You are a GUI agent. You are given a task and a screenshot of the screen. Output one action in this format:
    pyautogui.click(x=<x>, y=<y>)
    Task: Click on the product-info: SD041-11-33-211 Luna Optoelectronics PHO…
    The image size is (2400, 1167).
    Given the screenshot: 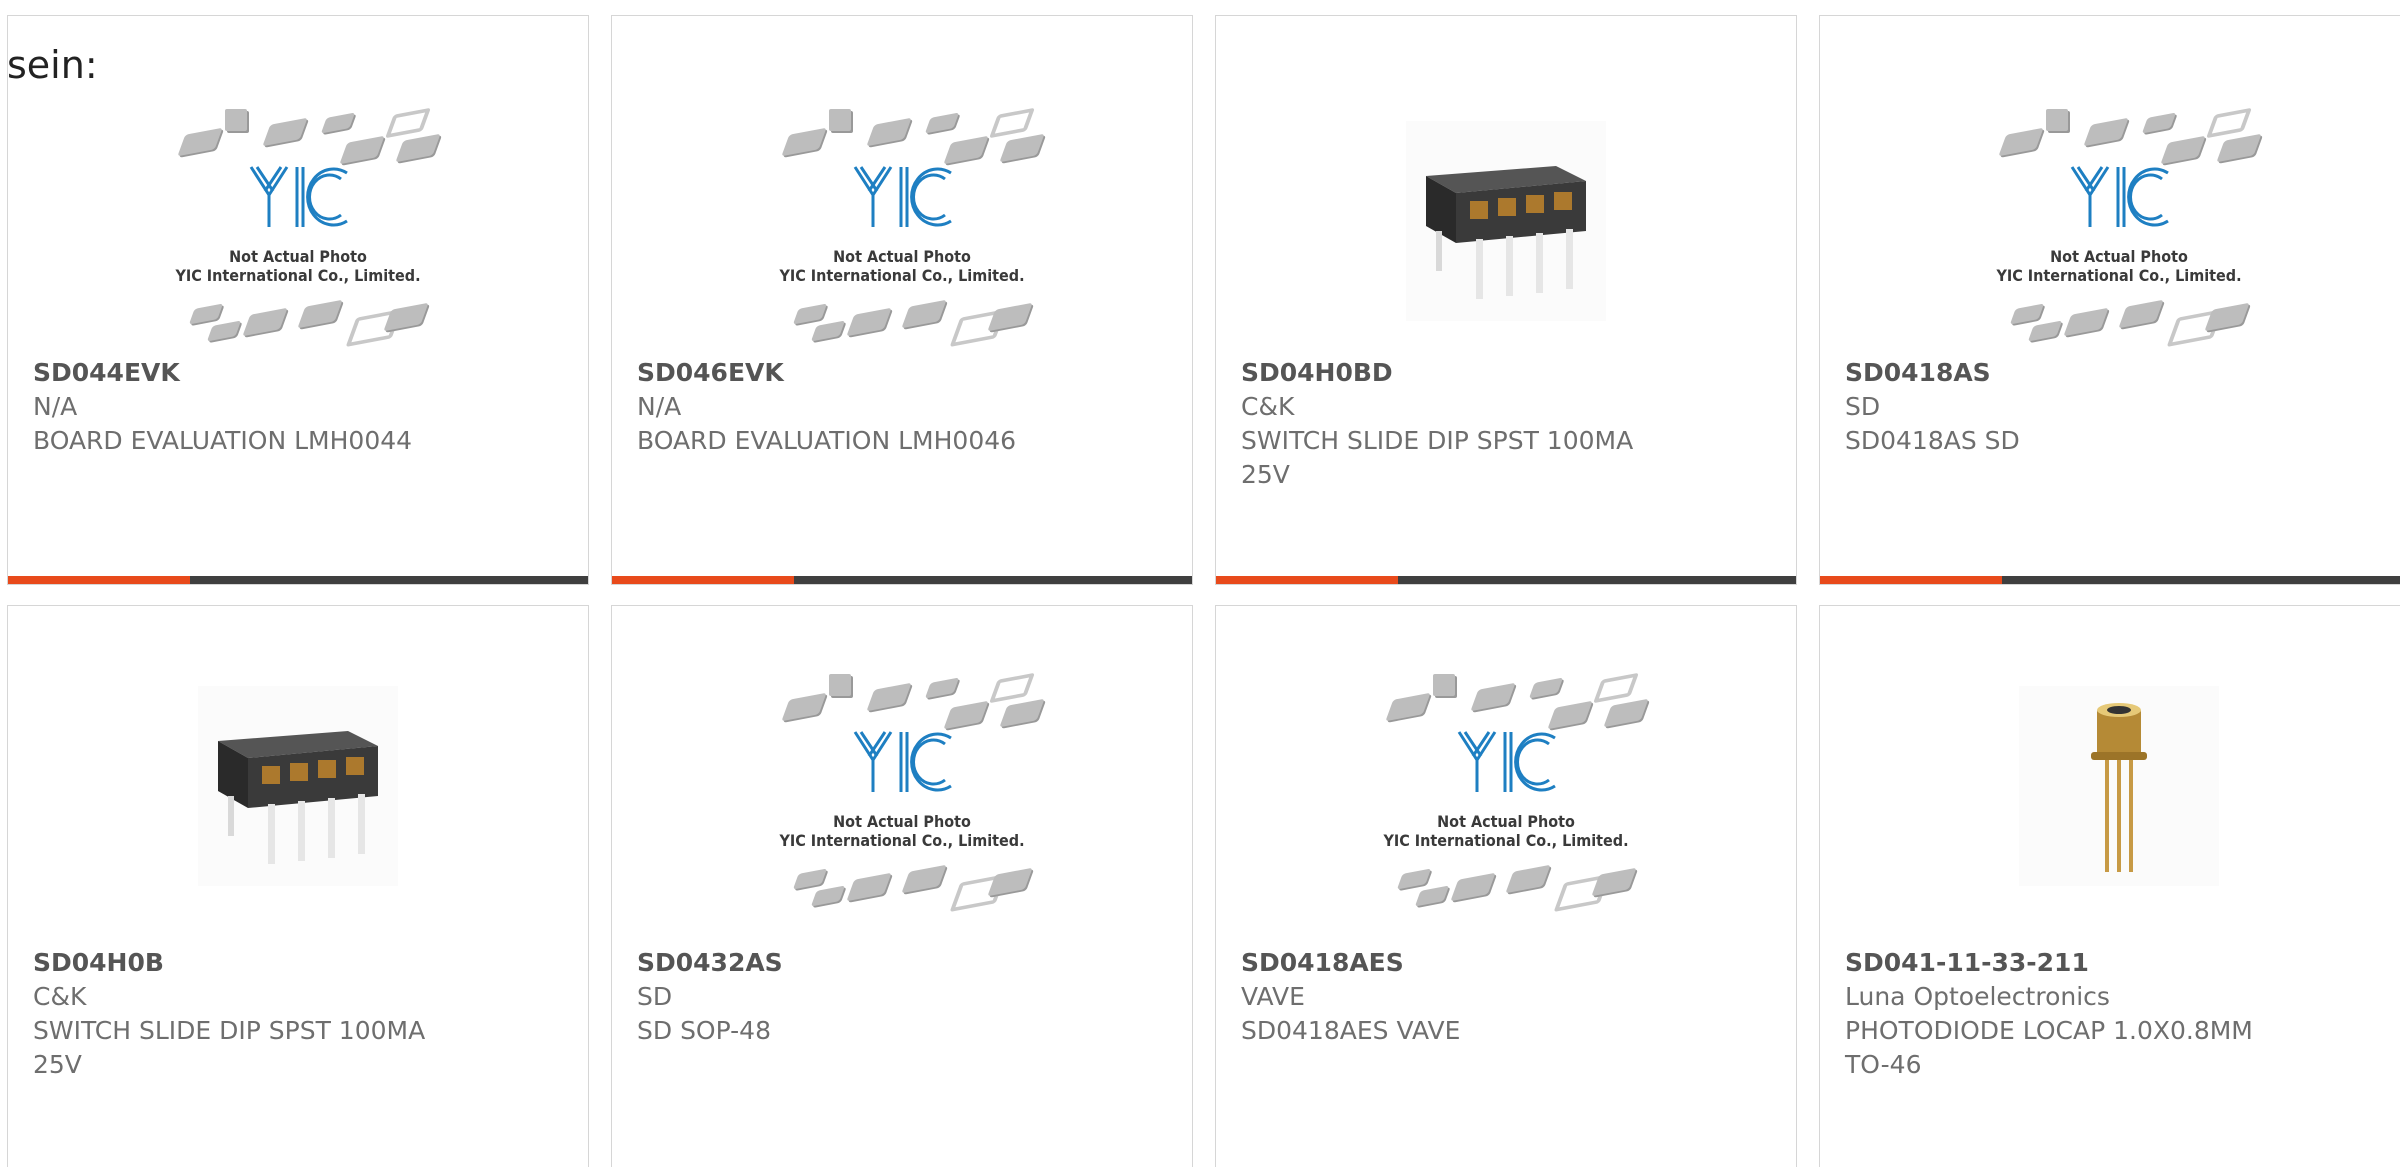 What is the action you would take?
    pyautogui.click(x=2119, y=1014)
    